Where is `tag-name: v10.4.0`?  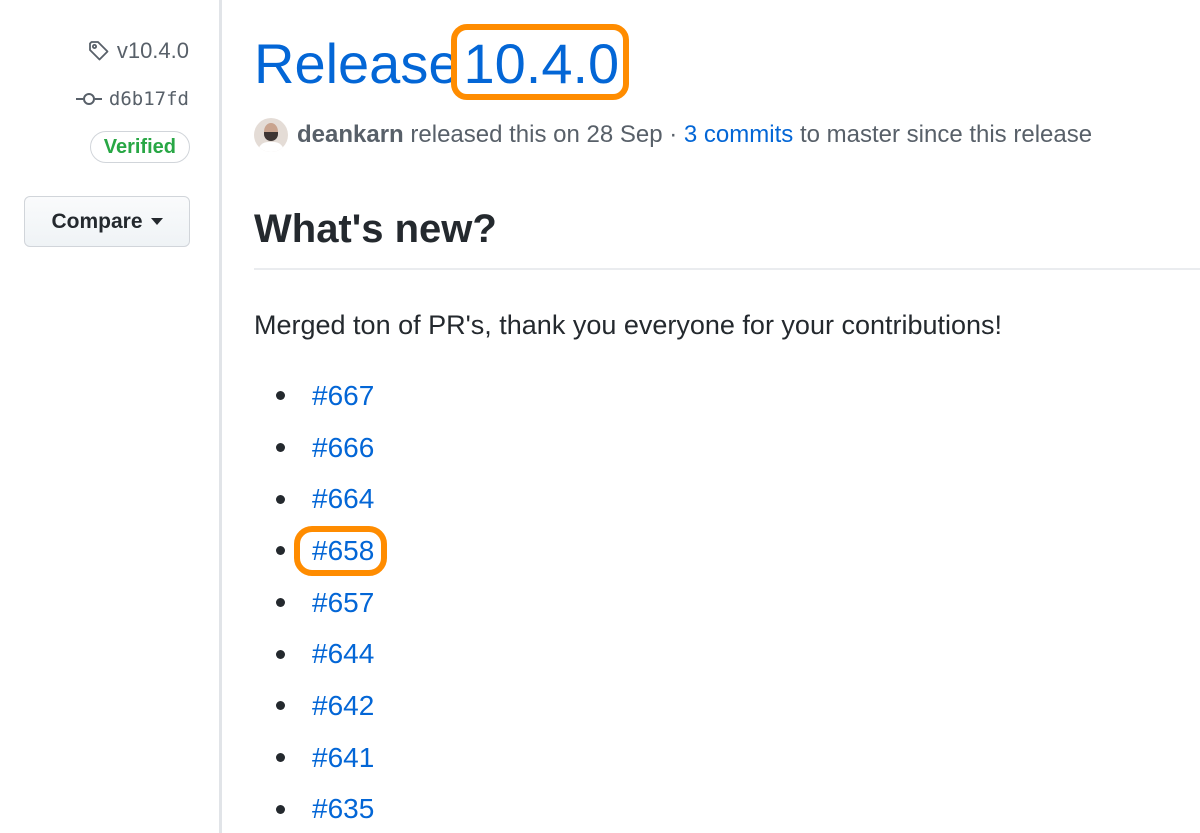 tag-name: v10.4.0 is located at coordinates (152, 50).